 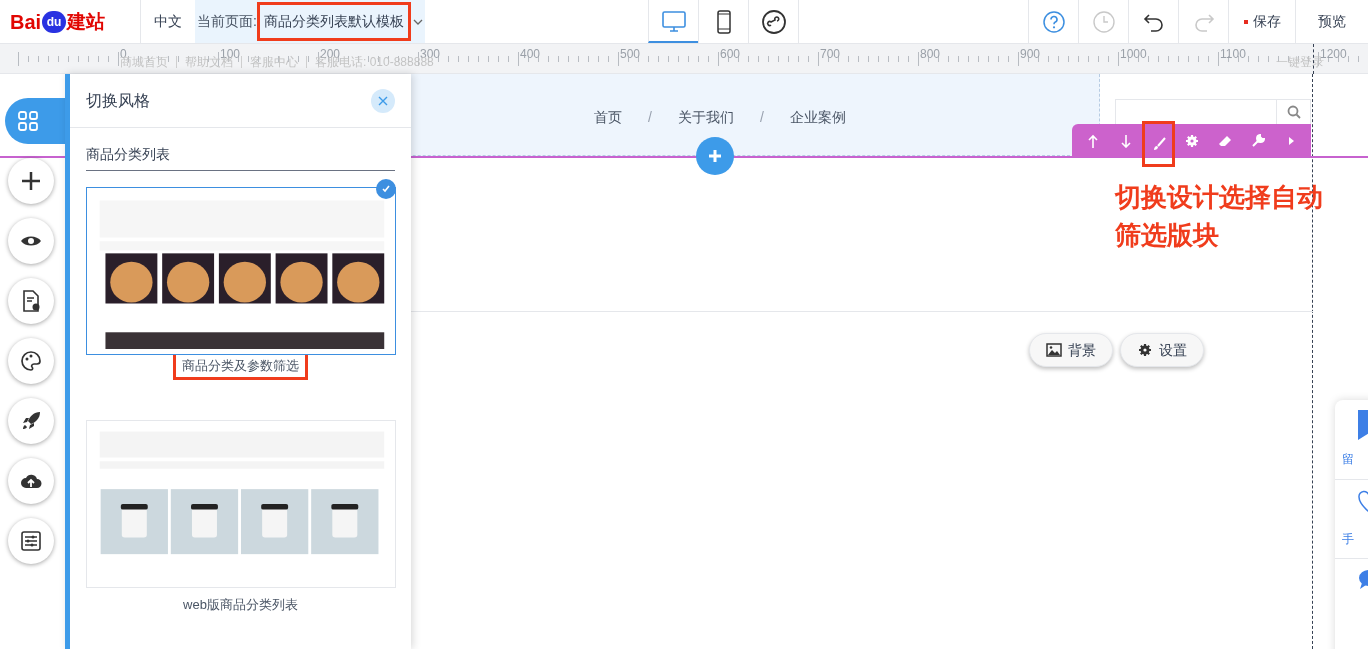 What do you see at coordinates (930, 54) in the screenshot?
I see `ruler-label: 800` at bounding box center [930, 54].